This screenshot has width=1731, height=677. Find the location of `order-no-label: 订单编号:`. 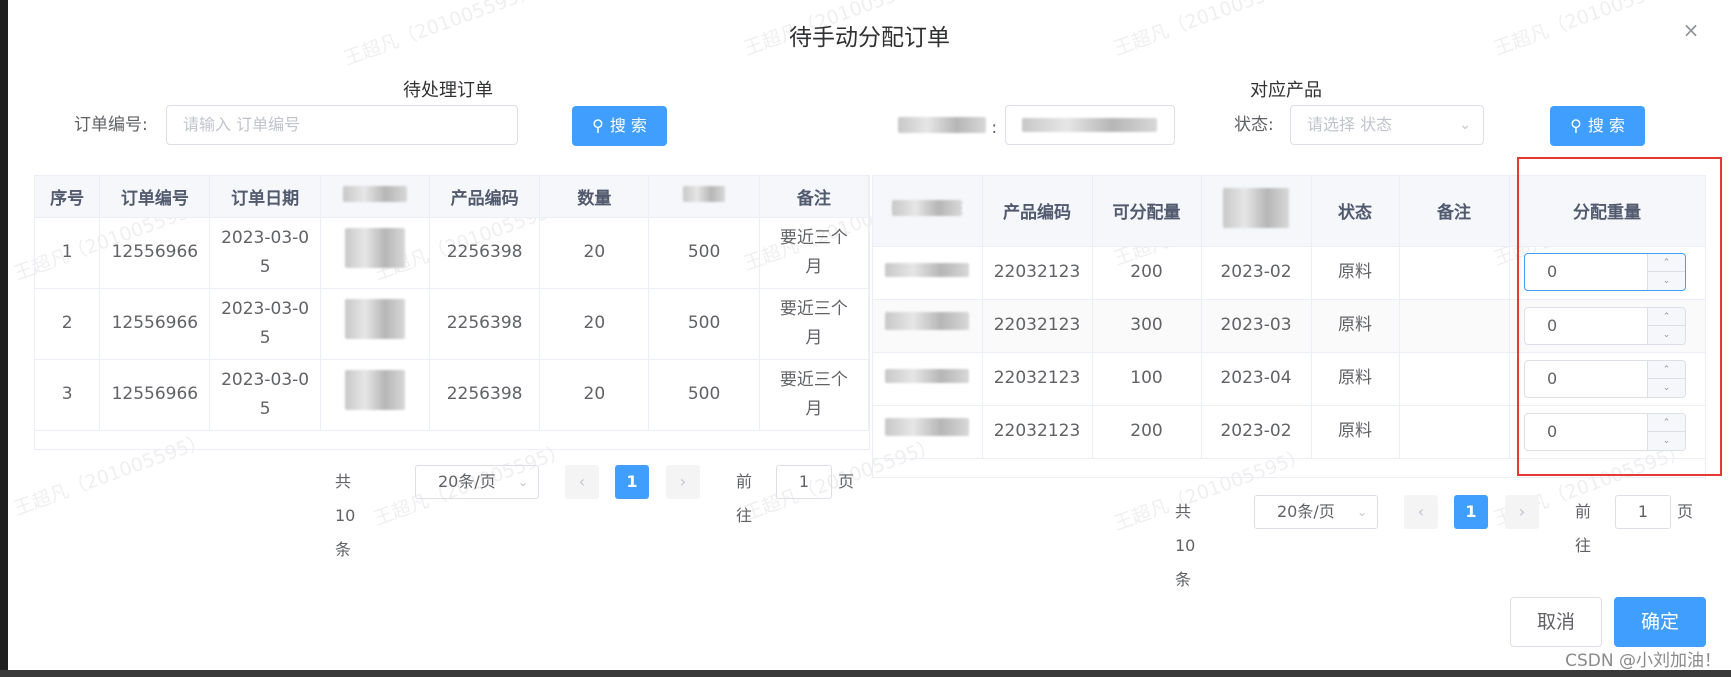

order-no-label: 订单编号: is located at coordinates (111, 125).